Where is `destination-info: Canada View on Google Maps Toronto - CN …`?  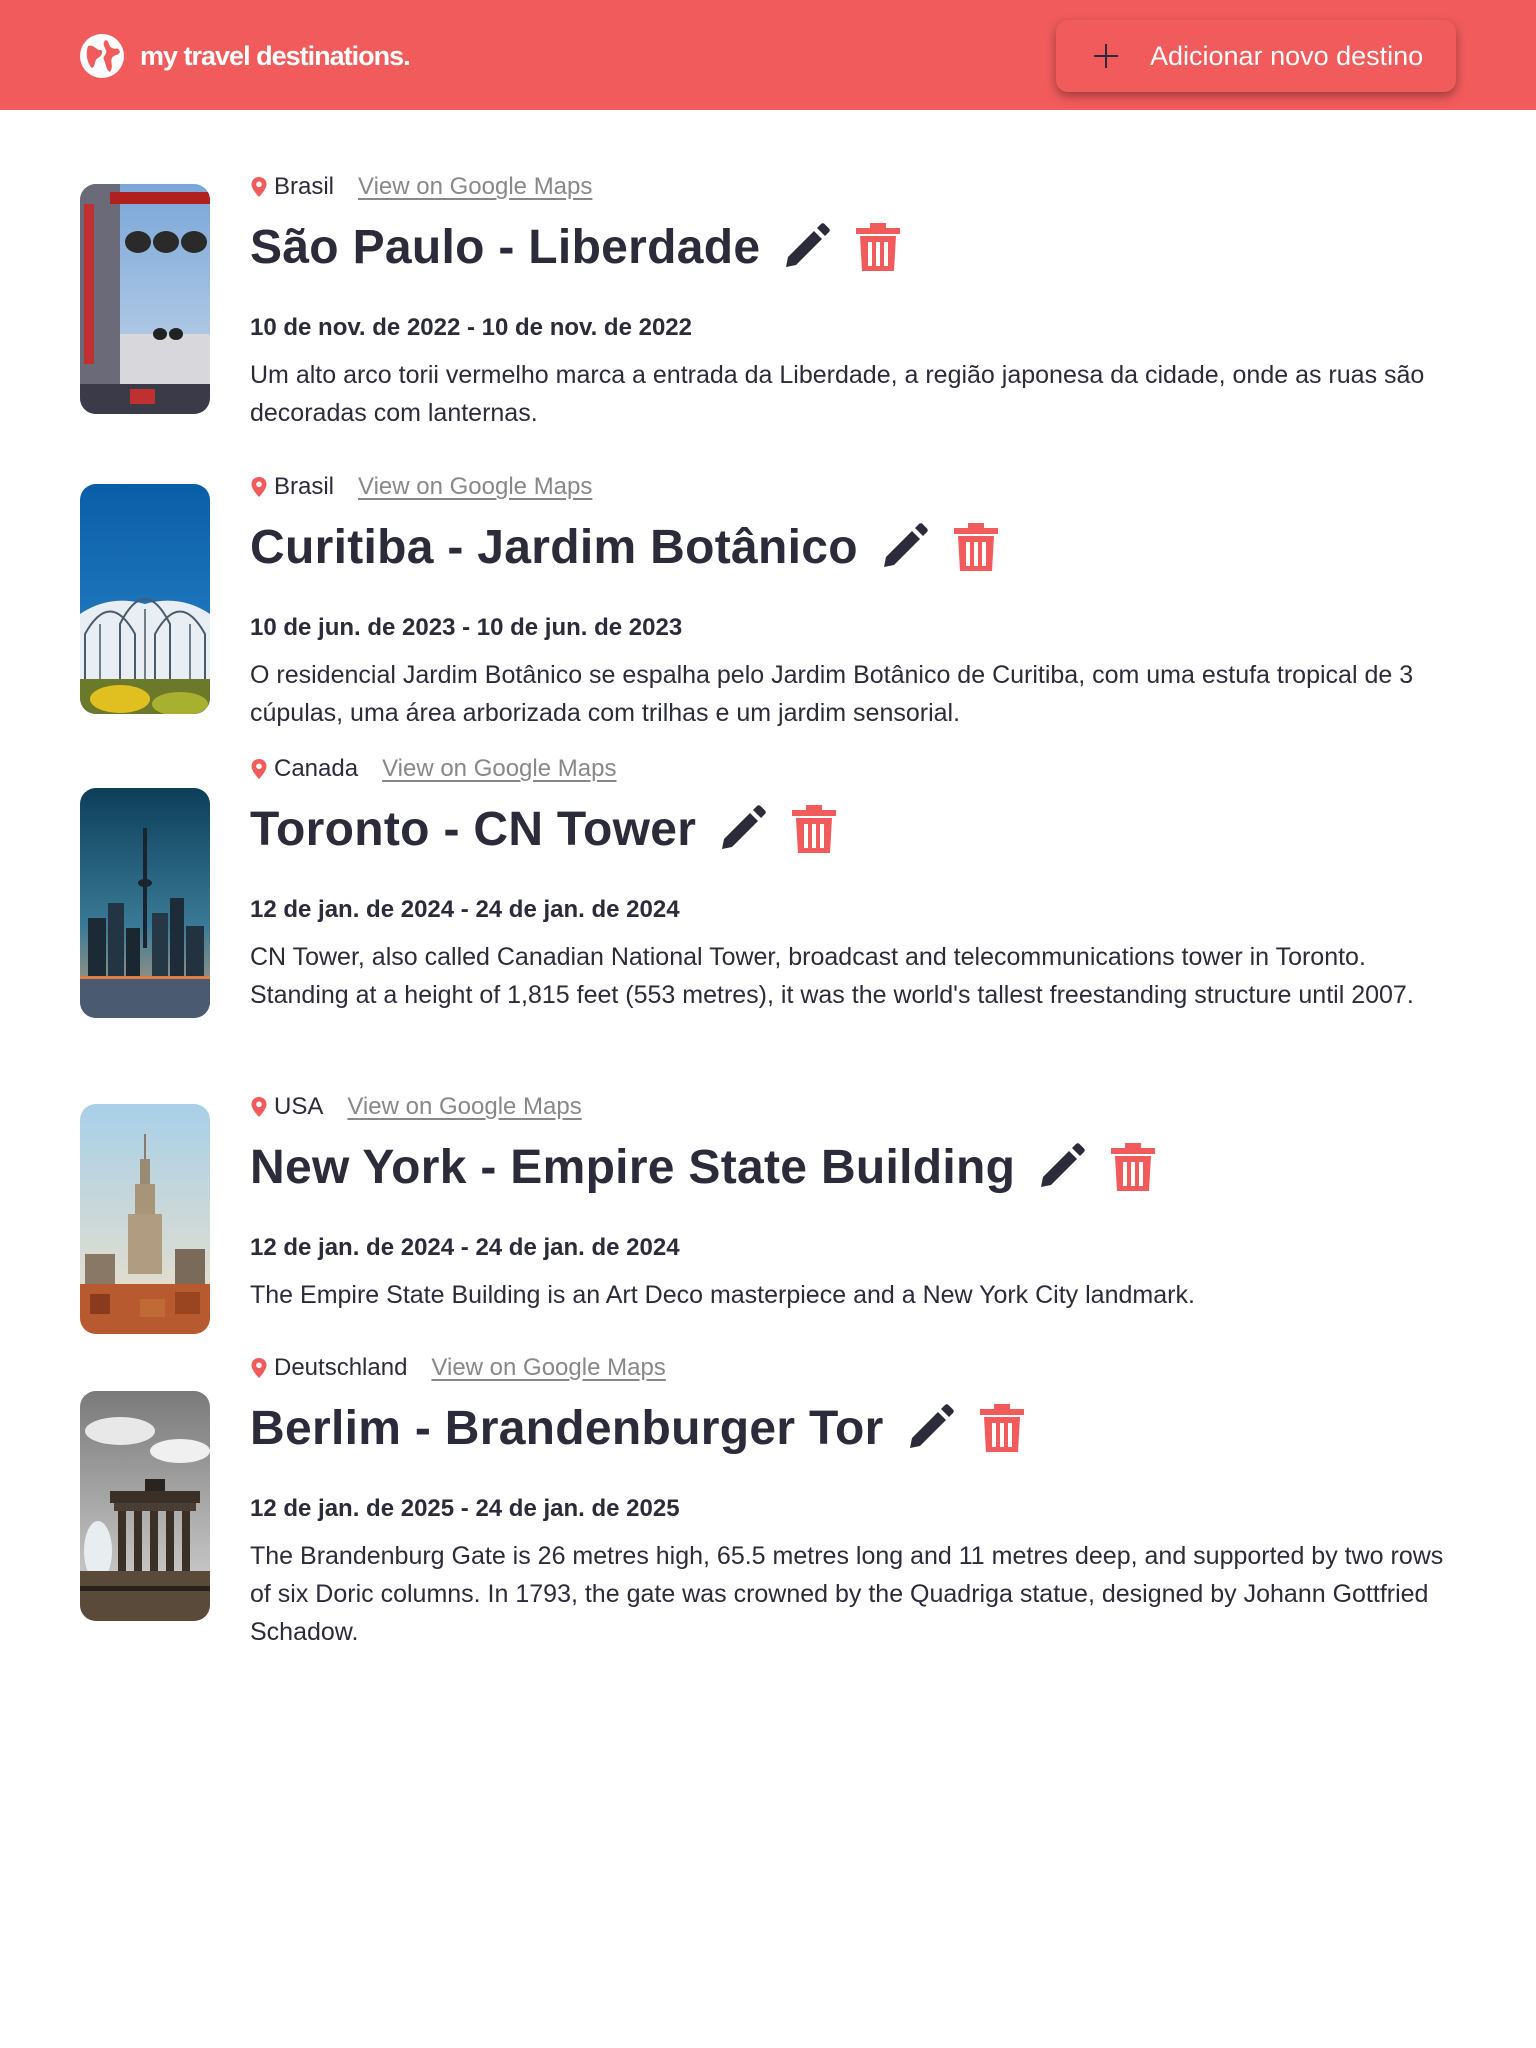
destination-info: Canada View on Google Maps Toronto - CN … is located at coordinates (855, 883).